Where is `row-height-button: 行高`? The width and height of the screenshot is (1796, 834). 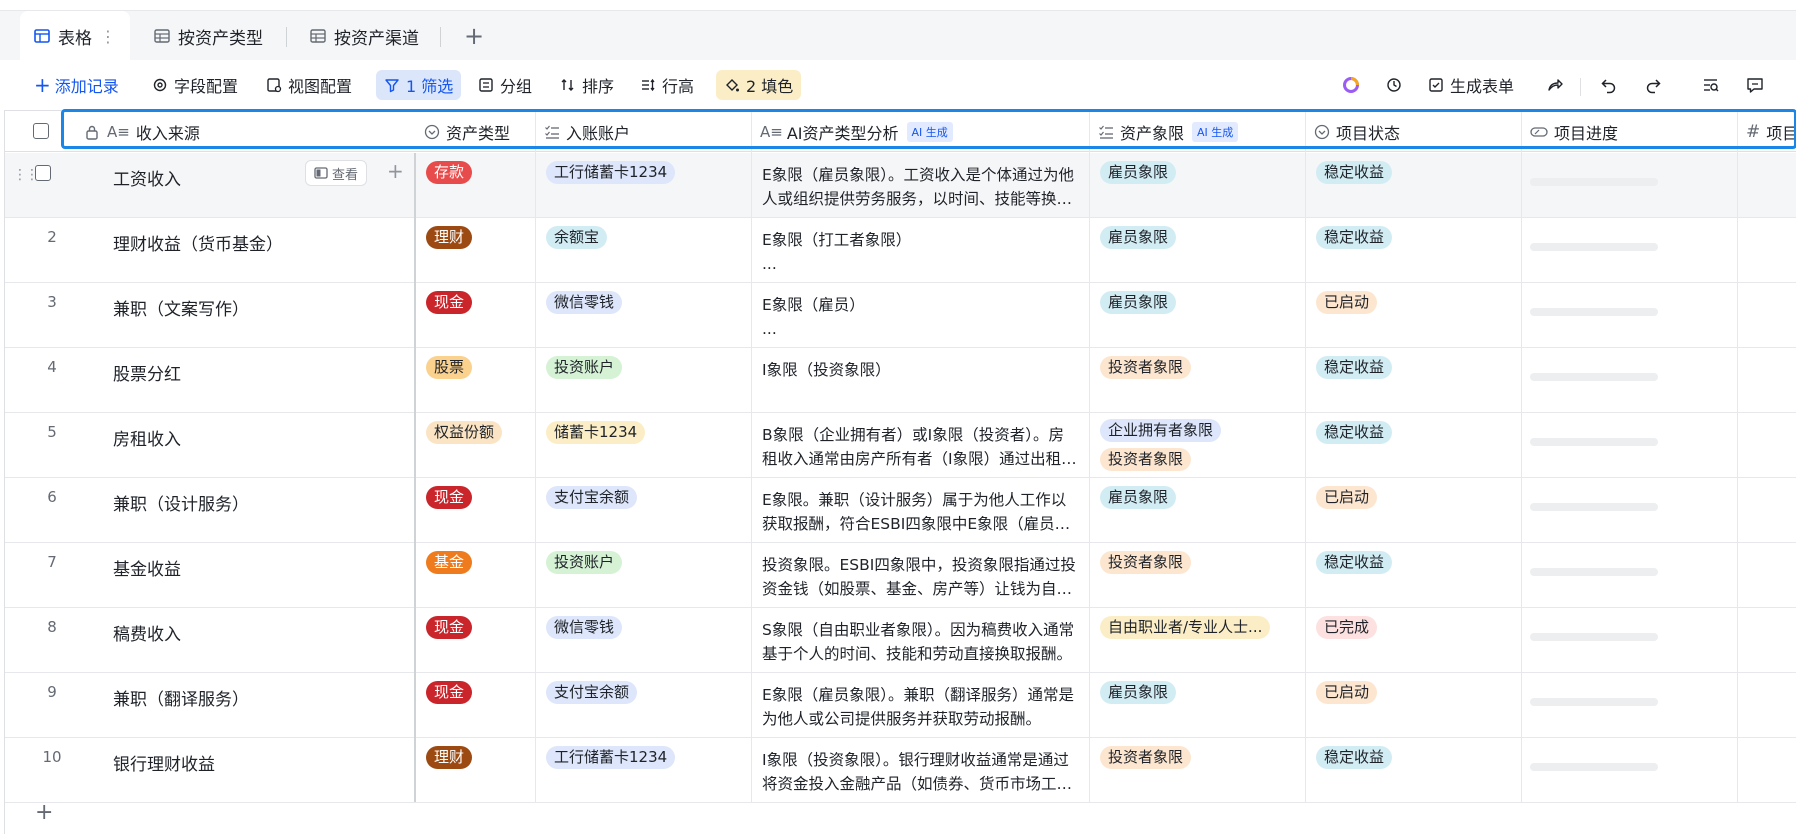
row-height-button: 行高 is located at coordinates (667, 85).